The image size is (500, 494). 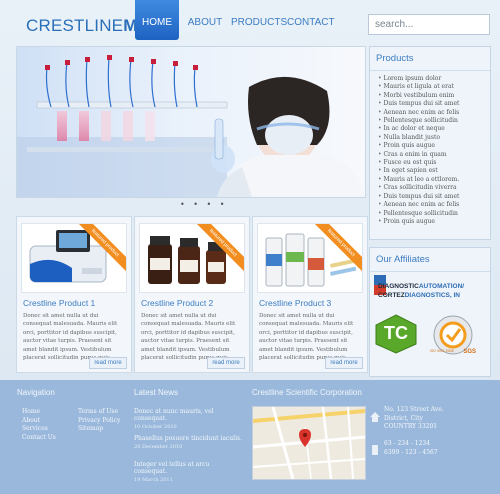 What do you see at coordinates (59, 303) in the screenshot?
I see `product-1-title: Crestline Product 1` at bounding box center [59, 303].